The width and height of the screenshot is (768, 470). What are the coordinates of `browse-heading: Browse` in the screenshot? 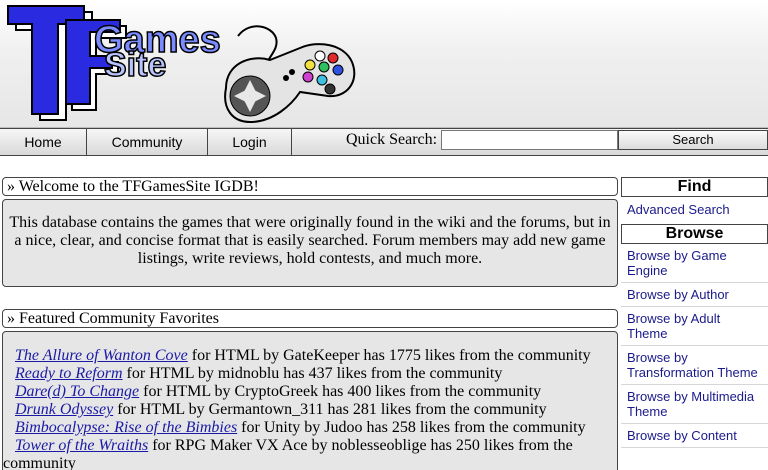 It's located at (694, 234).